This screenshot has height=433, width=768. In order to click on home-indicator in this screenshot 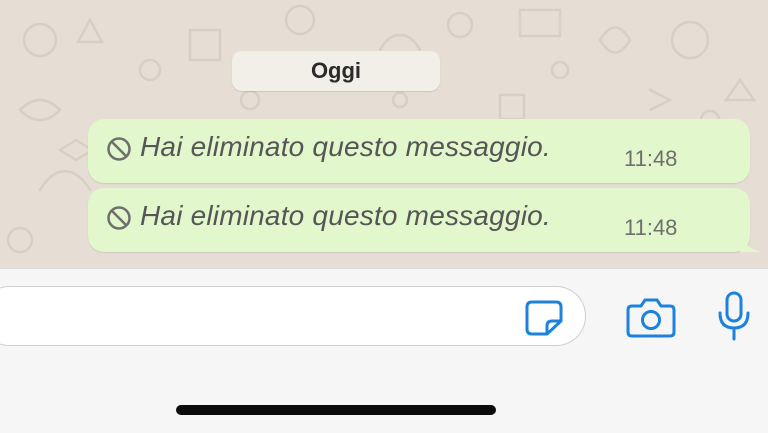, I will do `click(336, 410)`.